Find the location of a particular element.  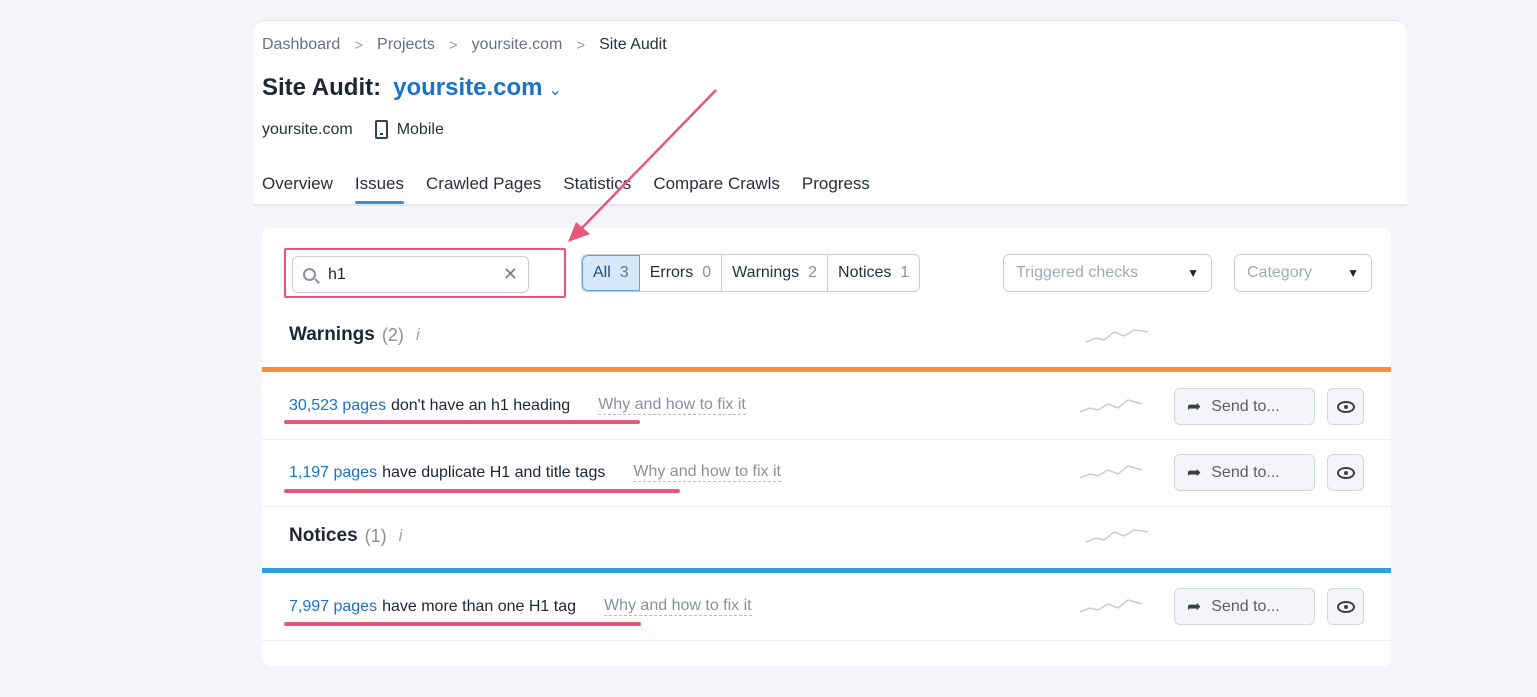

search-box: ✕ is located at coordinates (410, 274).